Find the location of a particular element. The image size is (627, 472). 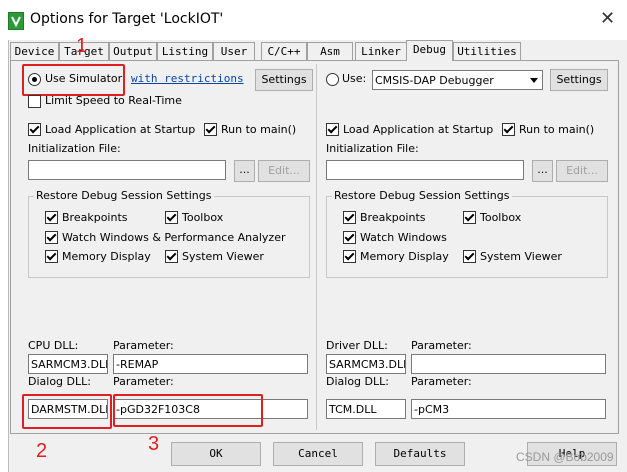

background-editor-strip is located at coordinates (4, 256).